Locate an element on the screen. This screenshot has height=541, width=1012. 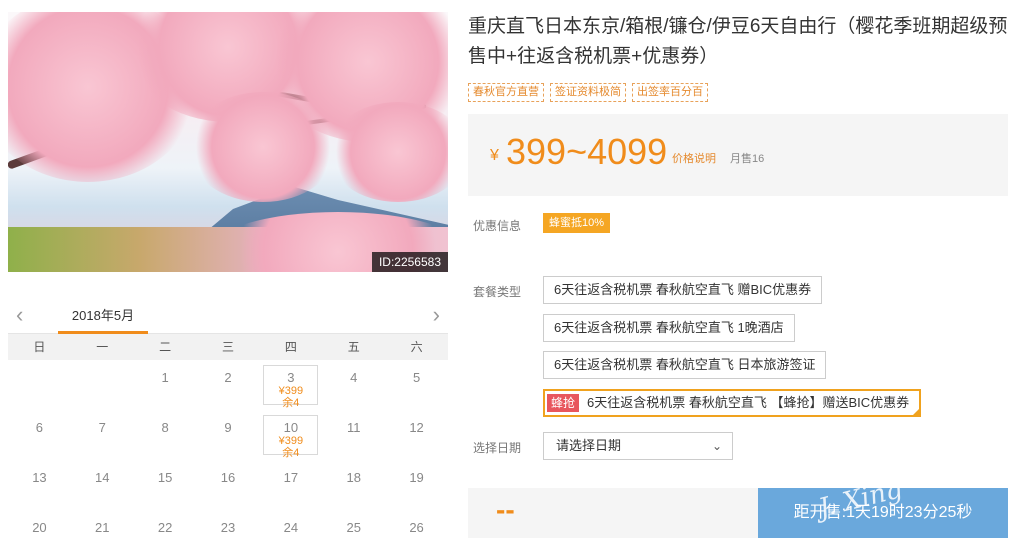
calendar-day: 23 is located at coordinates (228, 525).